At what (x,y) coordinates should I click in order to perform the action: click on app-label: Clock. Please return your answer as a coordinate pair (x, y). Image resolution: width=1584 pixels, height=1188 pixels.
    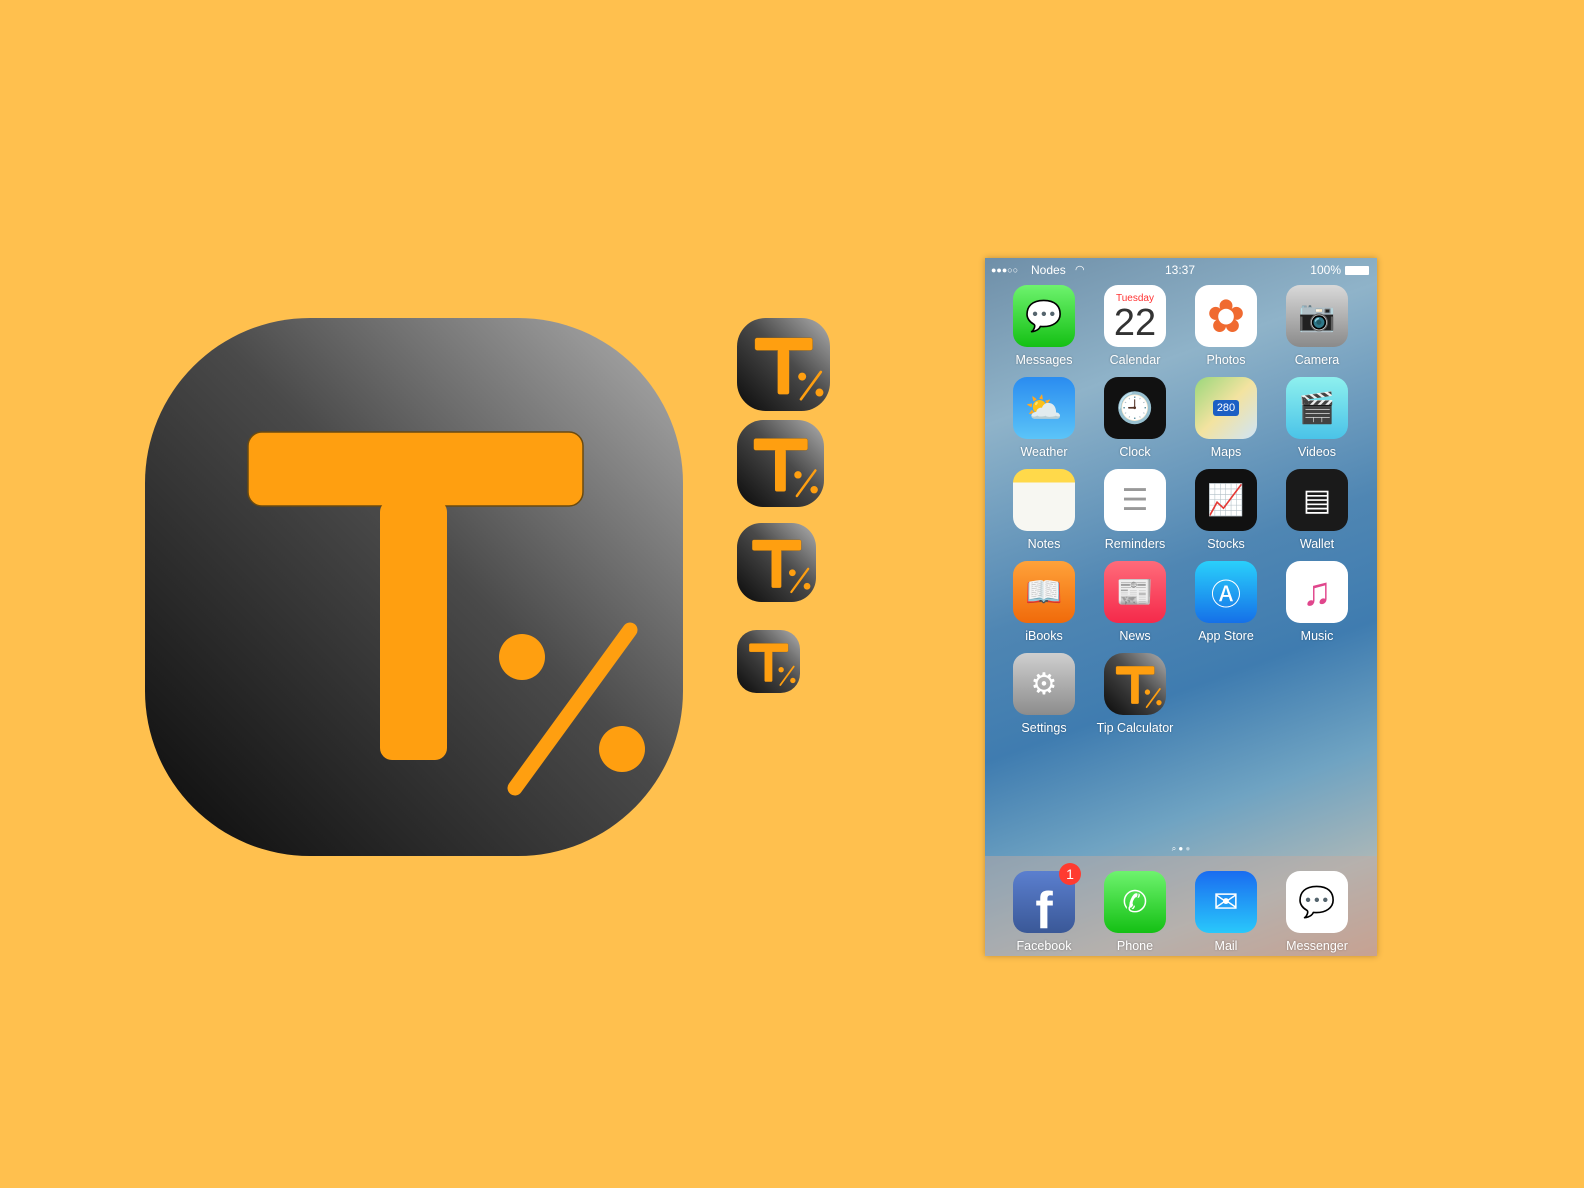
    Looking at the image, I should click on (1135, 452).